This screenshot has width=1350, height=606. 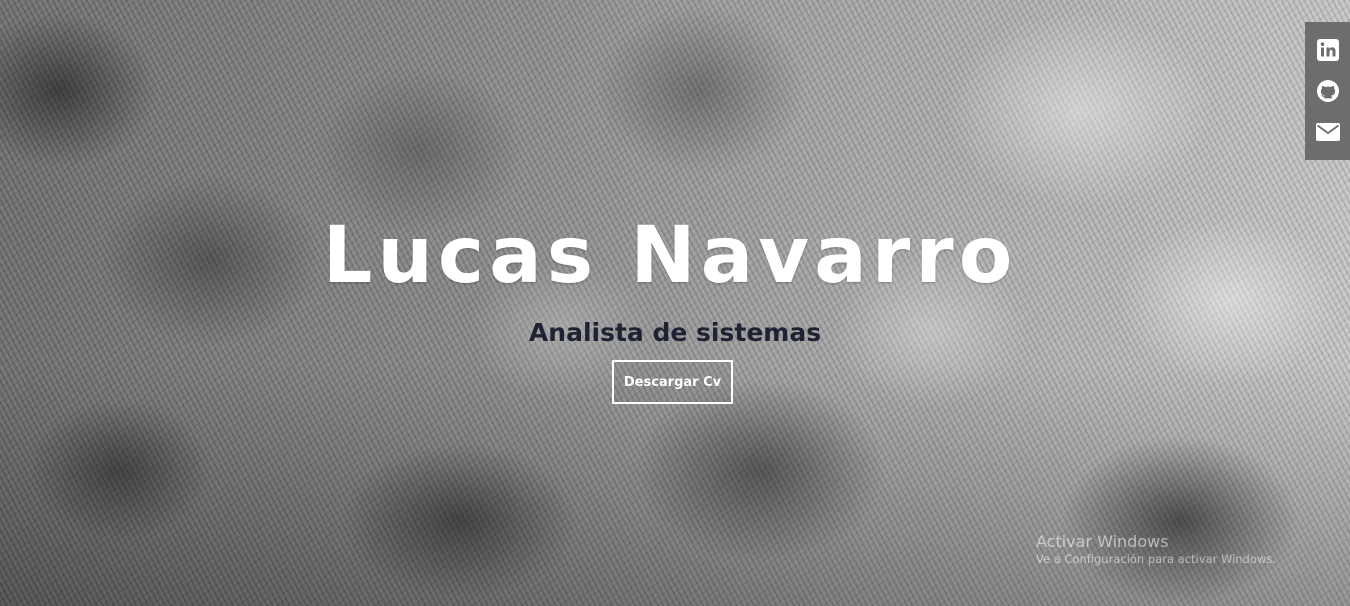 I want to click on linkedin-link, so click(x=1328, y=50).